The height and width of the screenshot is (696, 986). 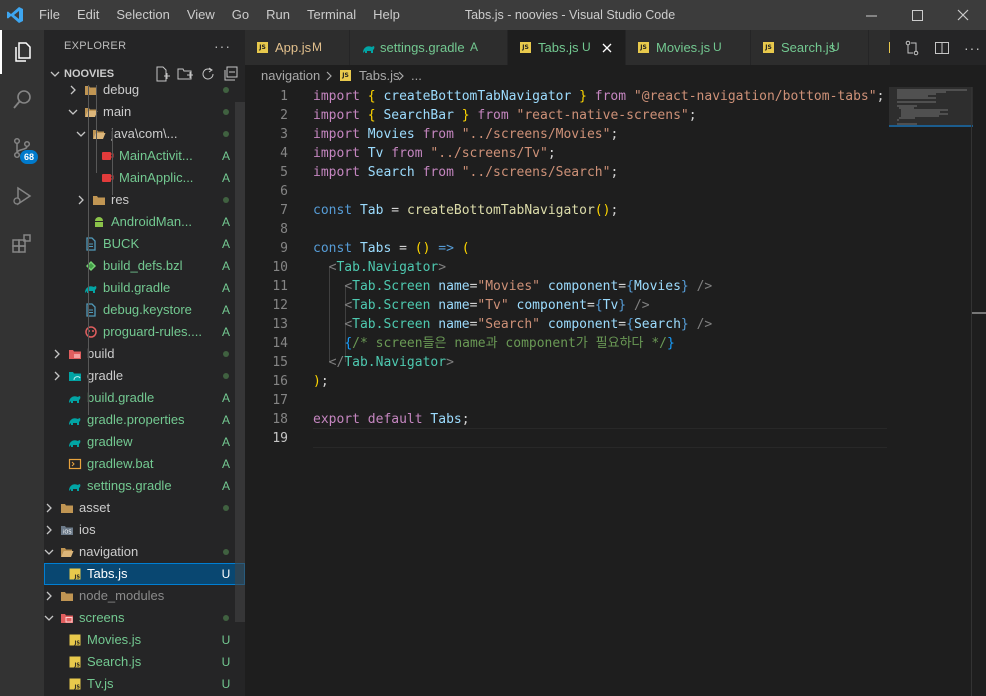 I want to click on search-button, so click(x=22, y=100).